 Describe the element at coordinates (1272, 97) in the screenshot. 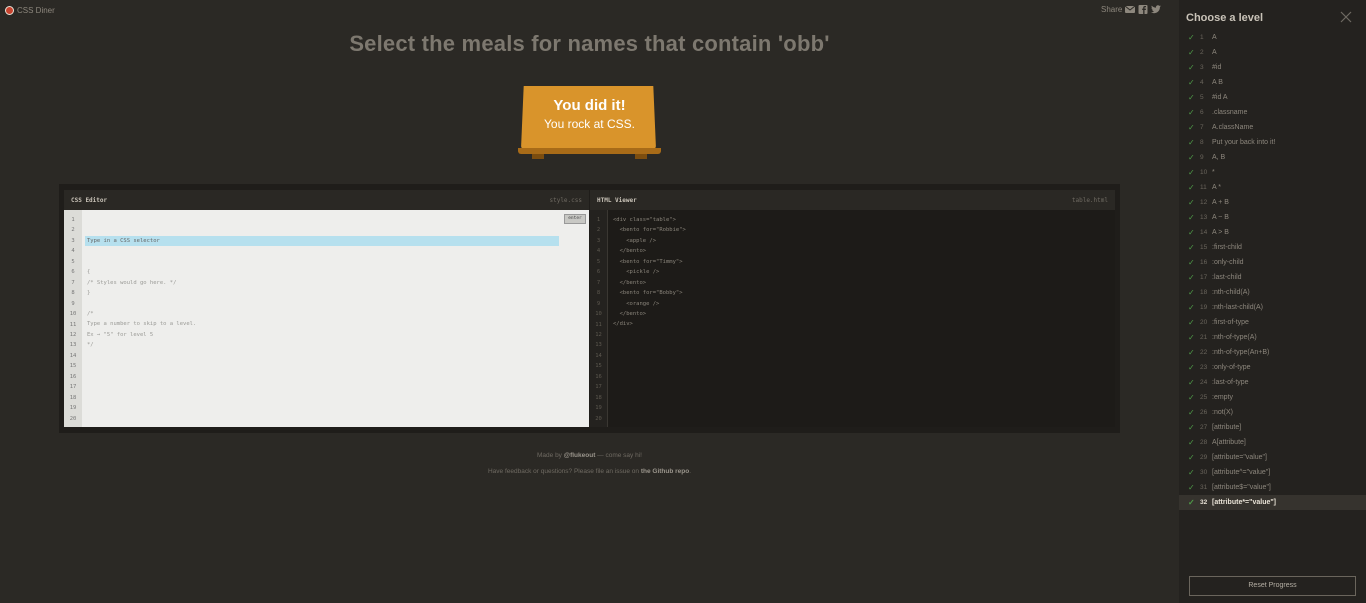

I see `level-item-5: ✓ 5 #id A` at that location.